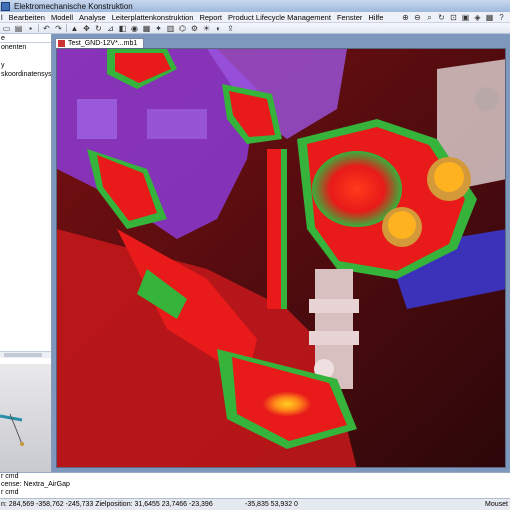  I want to click on menu-item-modell: Modell, so click(62, 17).